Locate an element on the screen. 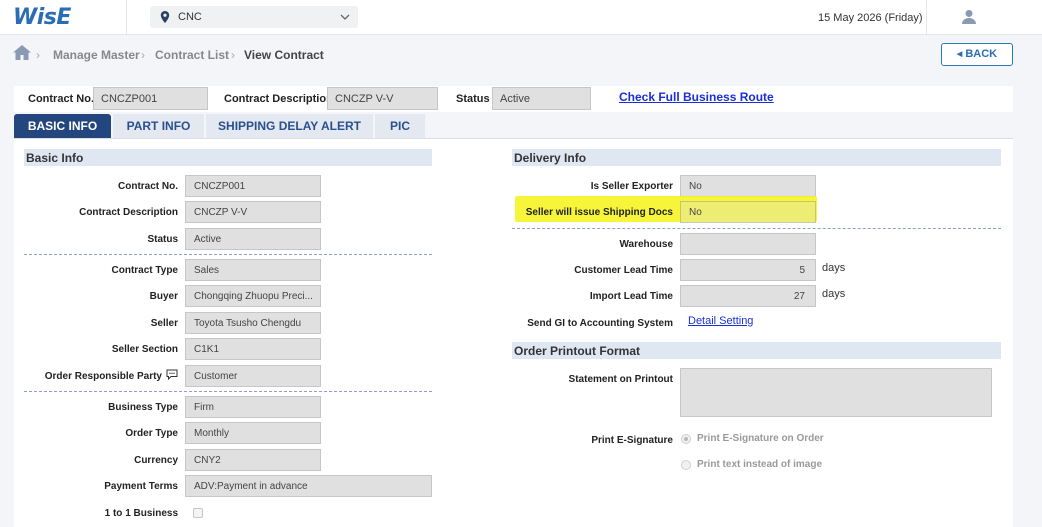 The image size is (1042, 527). current-date: 15 May 2026 (Friday) is located at coordinates (870, 18).